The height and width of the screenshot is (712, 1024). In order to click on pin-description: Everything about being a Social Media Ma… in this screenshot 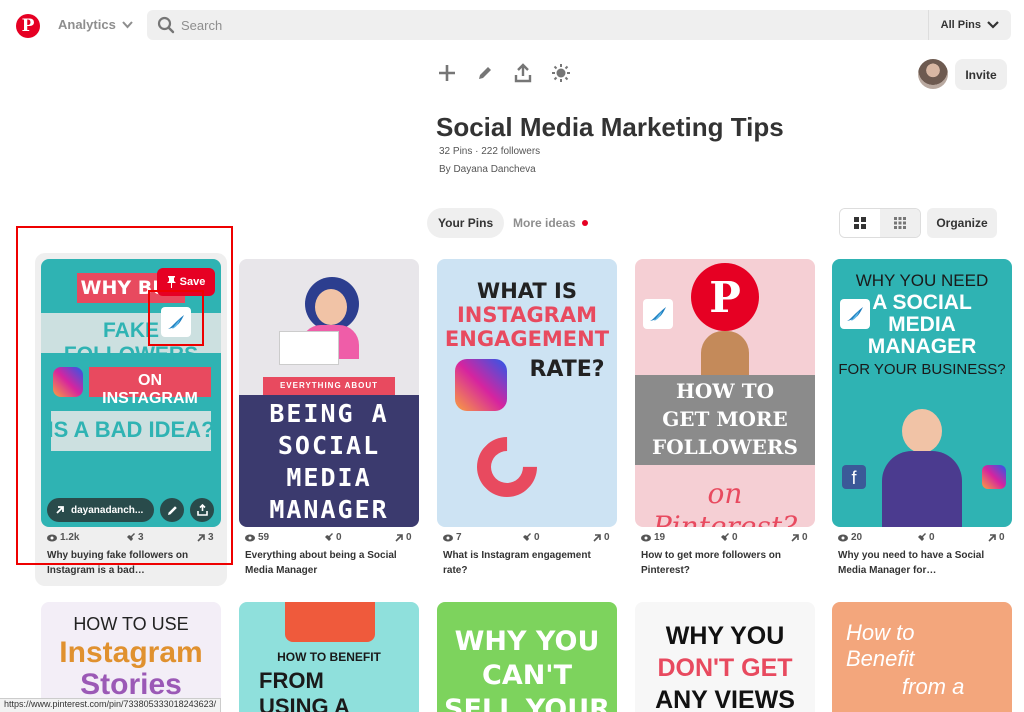, I will do `click(329, 563)`.